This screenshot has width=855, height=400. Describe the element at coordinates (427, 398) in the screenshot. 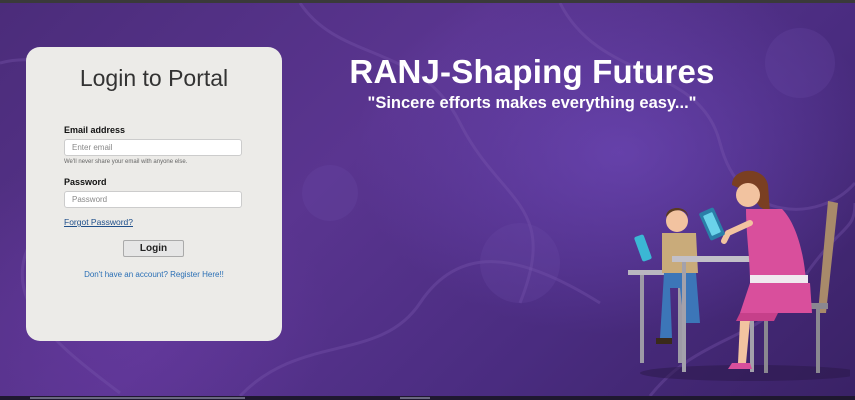

I see `window-bottom-strip` at that location.